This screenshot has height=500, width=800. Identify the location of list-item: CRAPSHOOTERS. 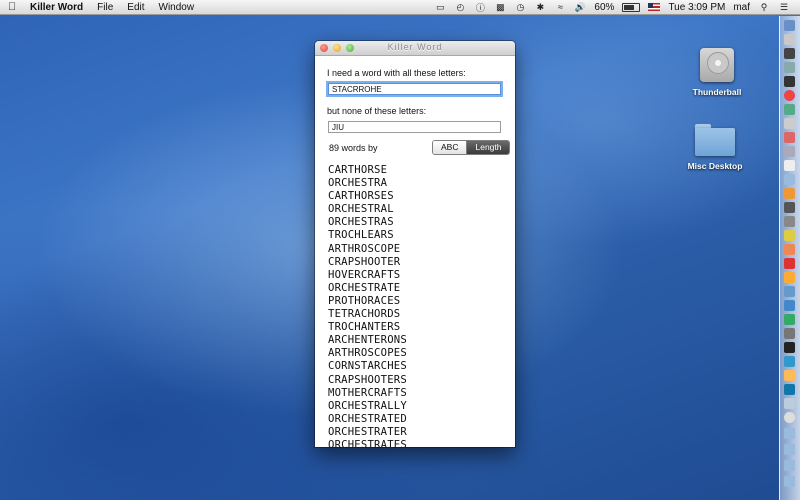
(421, 380).